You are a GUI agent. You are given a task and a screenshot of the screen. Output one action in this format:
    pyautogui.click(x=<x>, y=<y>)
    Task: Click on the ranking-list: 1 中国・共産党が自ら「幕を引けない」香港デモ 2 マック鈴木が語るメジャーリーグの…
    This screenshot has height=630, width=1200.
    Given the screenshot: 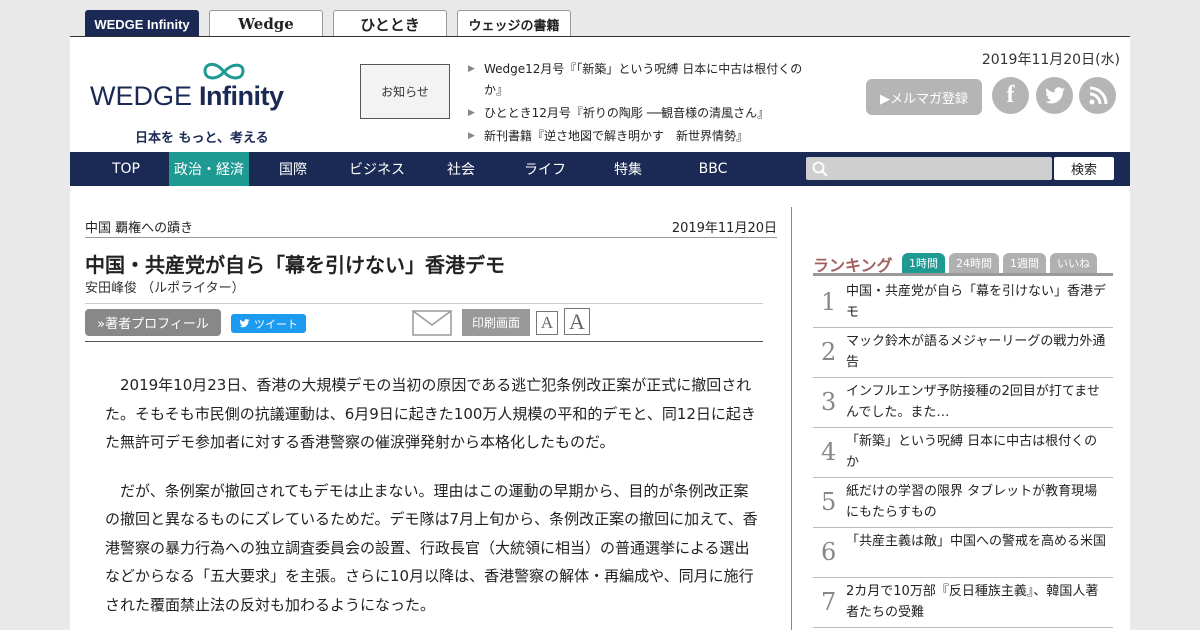 What is the action you would take?
    pyautogui.click(x=963, y=453)
    